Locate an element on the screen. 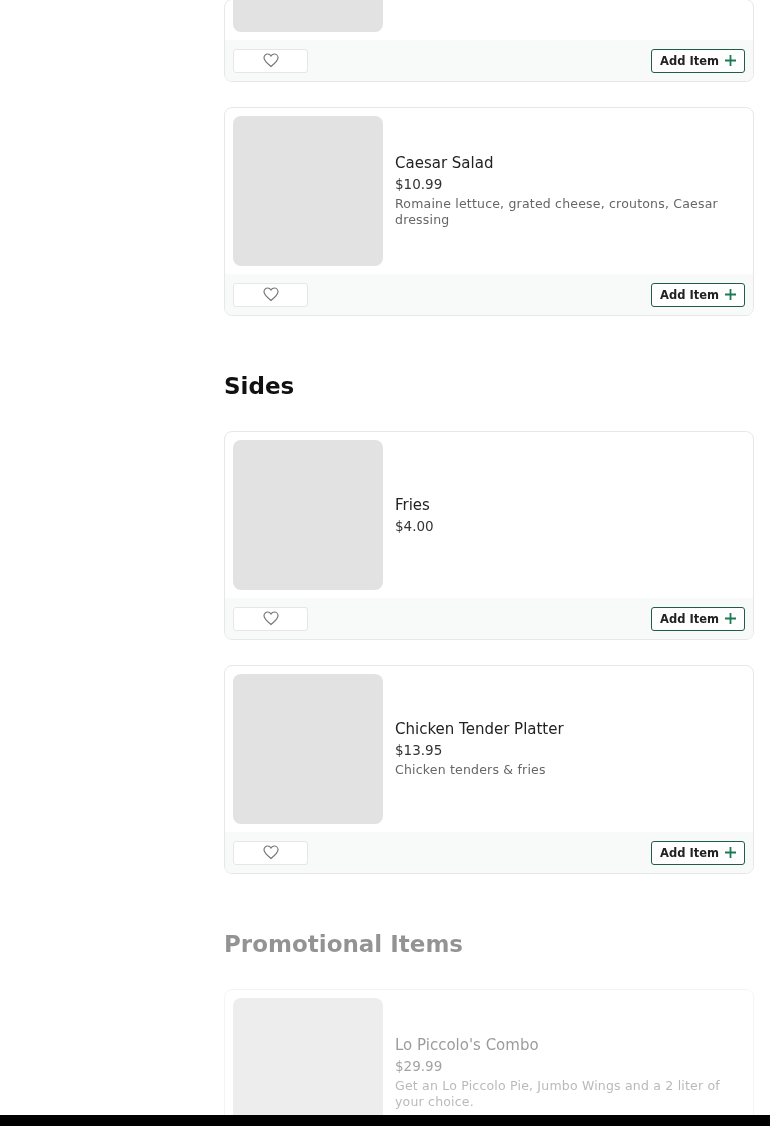 Image resolution: width=770 pixels, height=1126 pixels. item-description: Chicken tenders & fries is located at coordinates (471, 770).